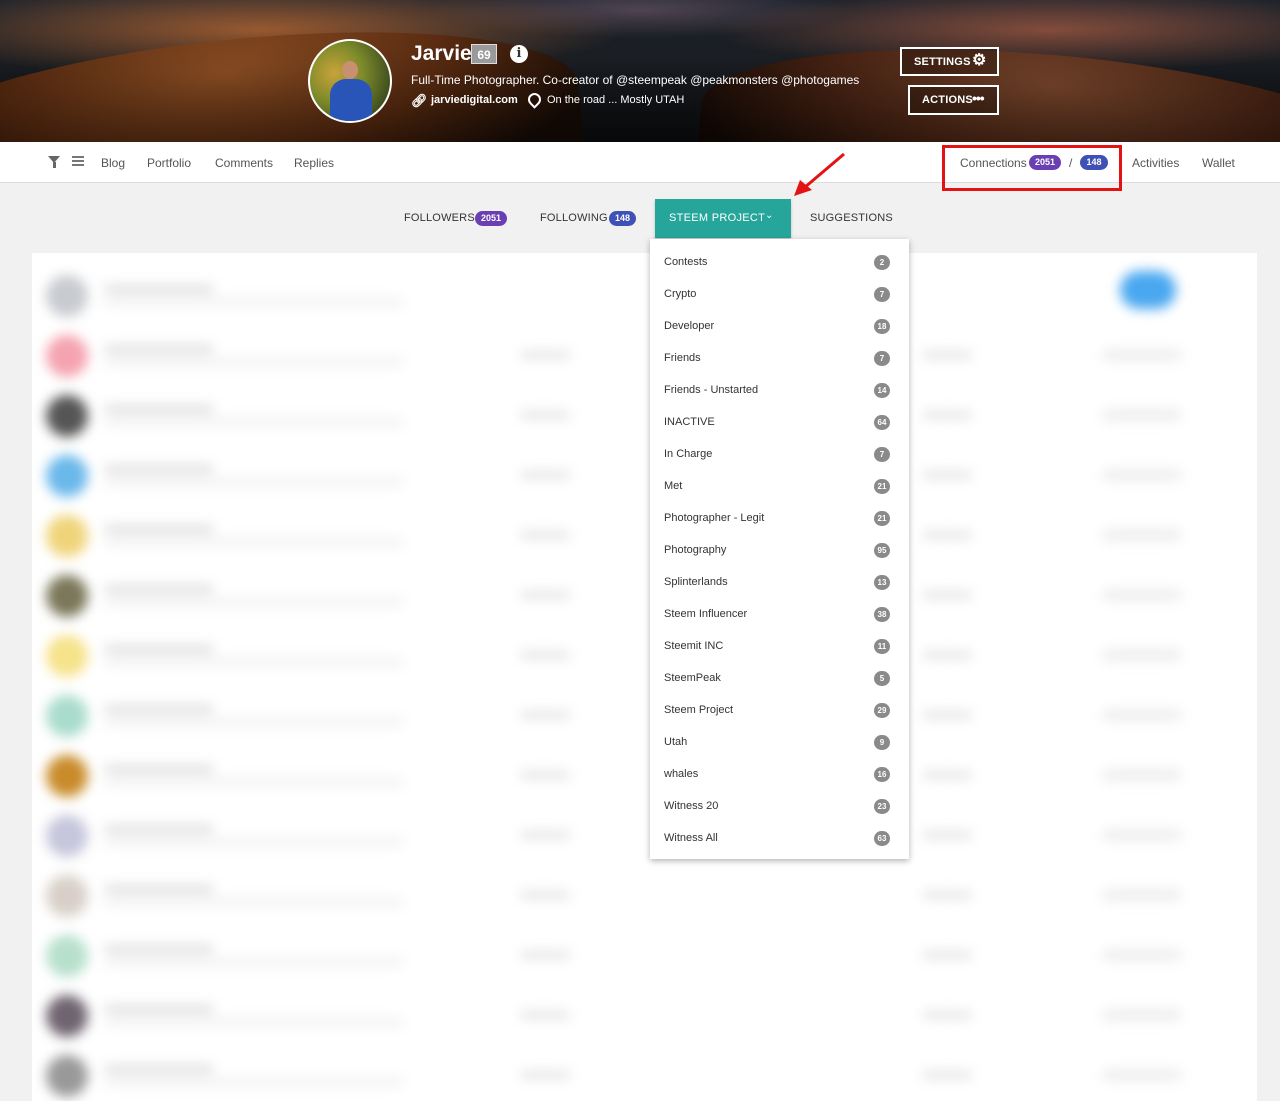 This screenshot has width=1280, height=1101. What do you see at coordinates (882, 262) in the screenshot?
I see `dropdown-item-count: 2` at bounding box center [882, 262].